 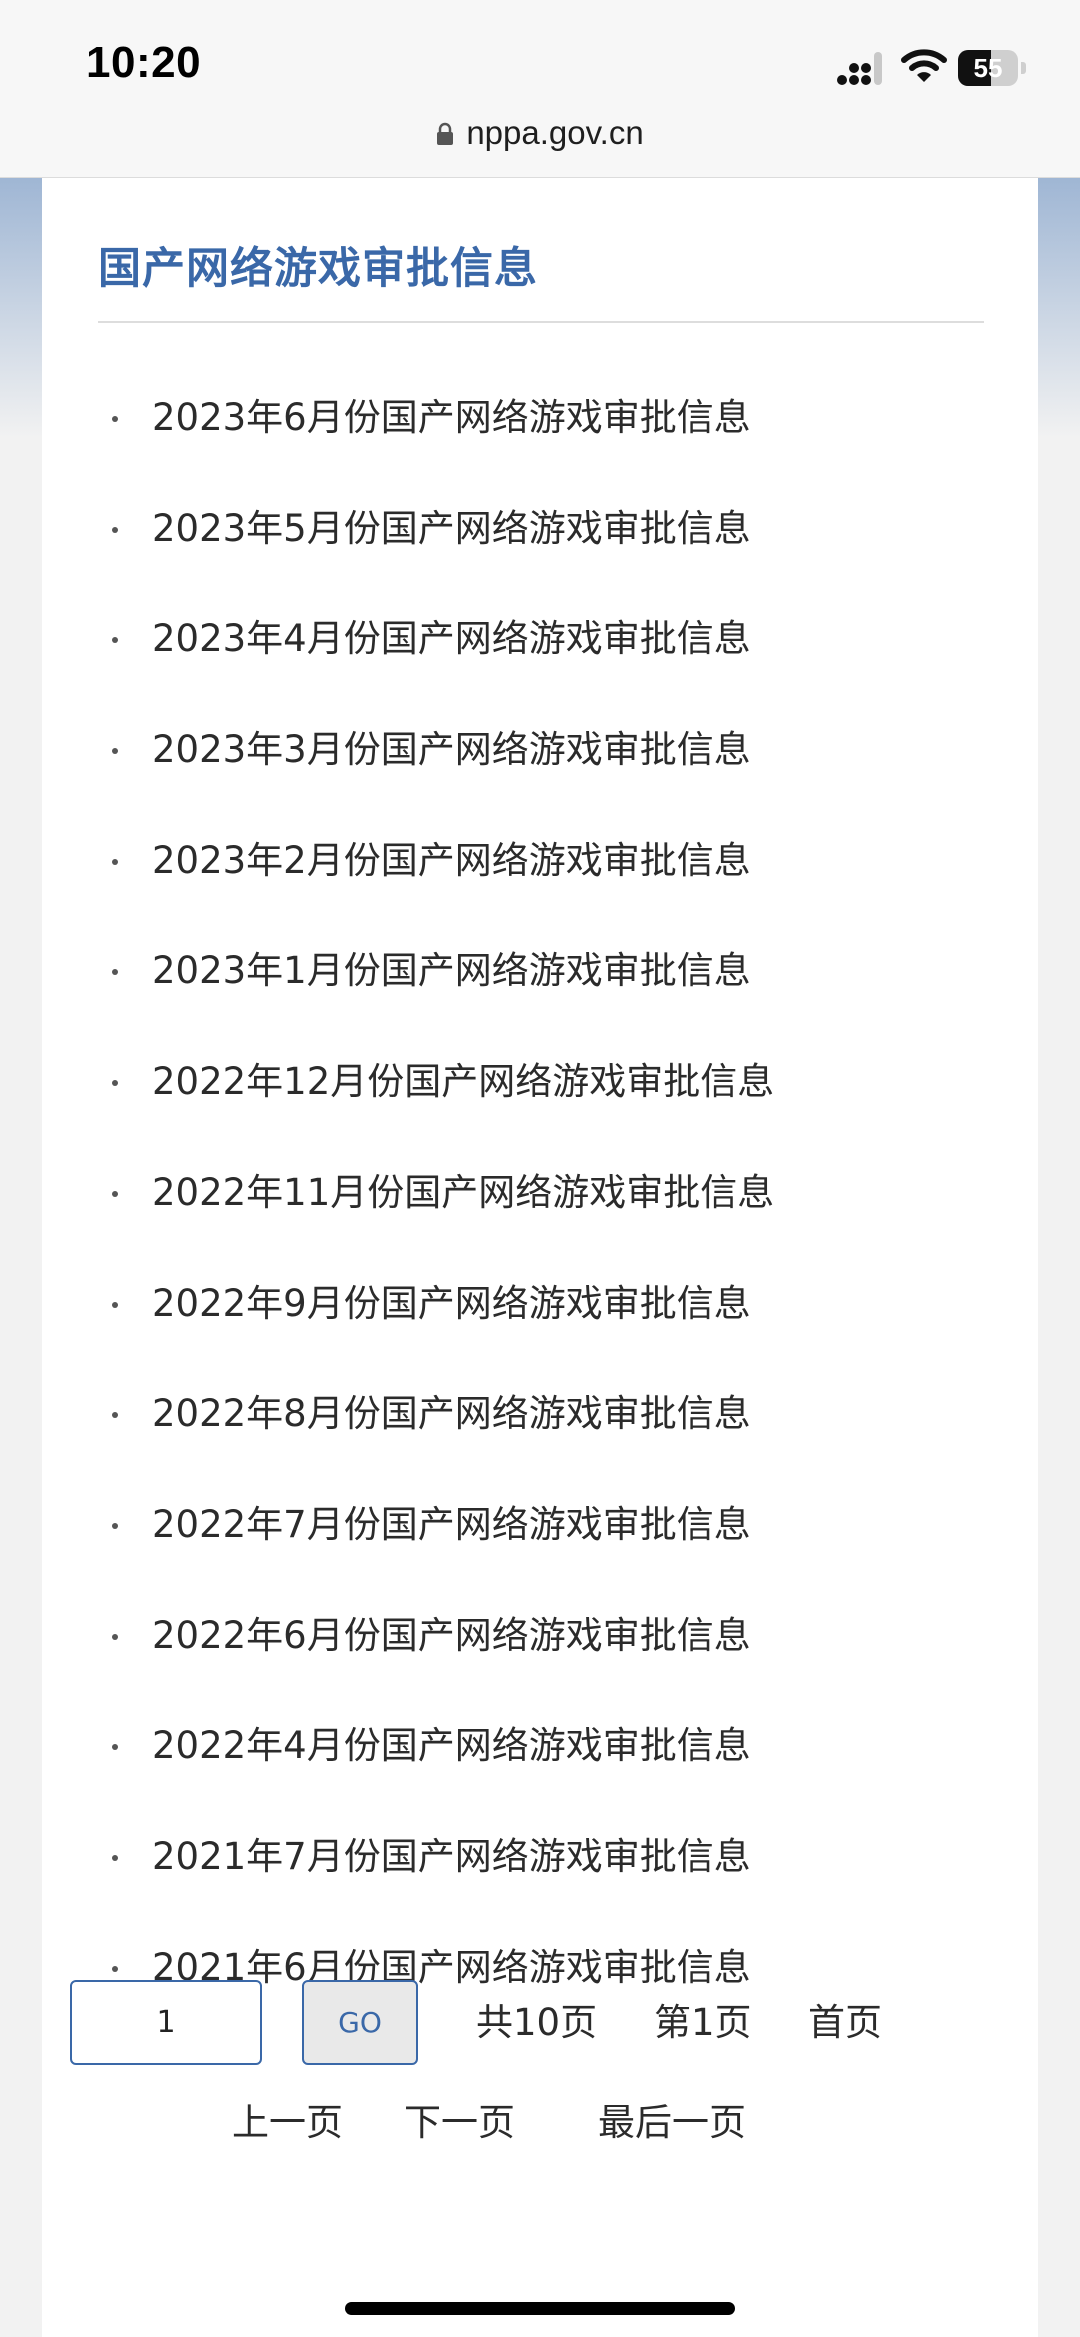 I want to click on list-item-link: 2021年7月份国产网络游戏审批信息, so click(x=451, y=1857).